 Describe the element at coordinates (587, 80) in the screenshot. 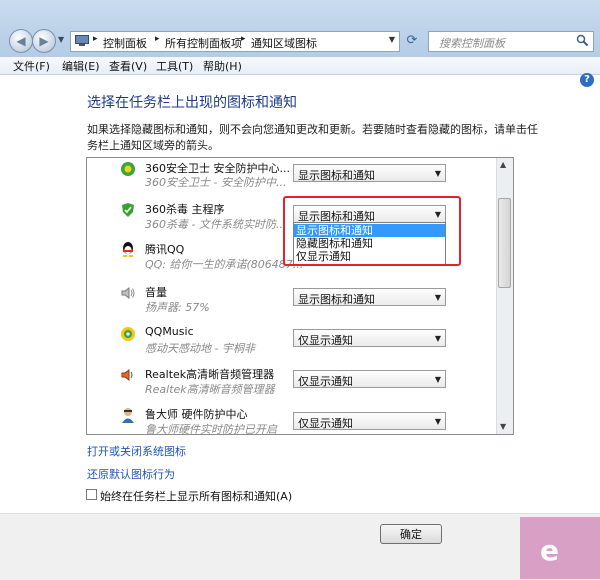

I see `help-icon: ?` at that location.